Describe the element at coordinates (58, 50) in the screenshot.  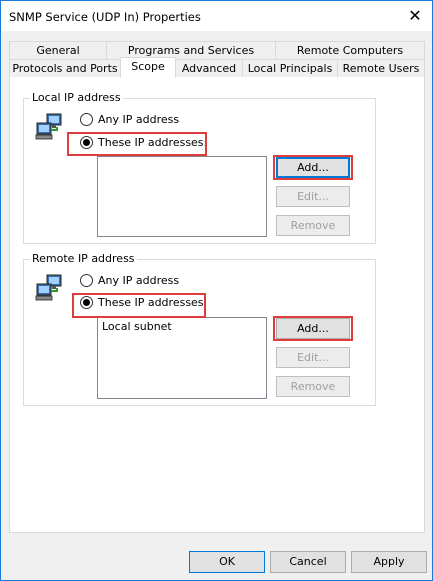
I see `tab-general: General` at that location.